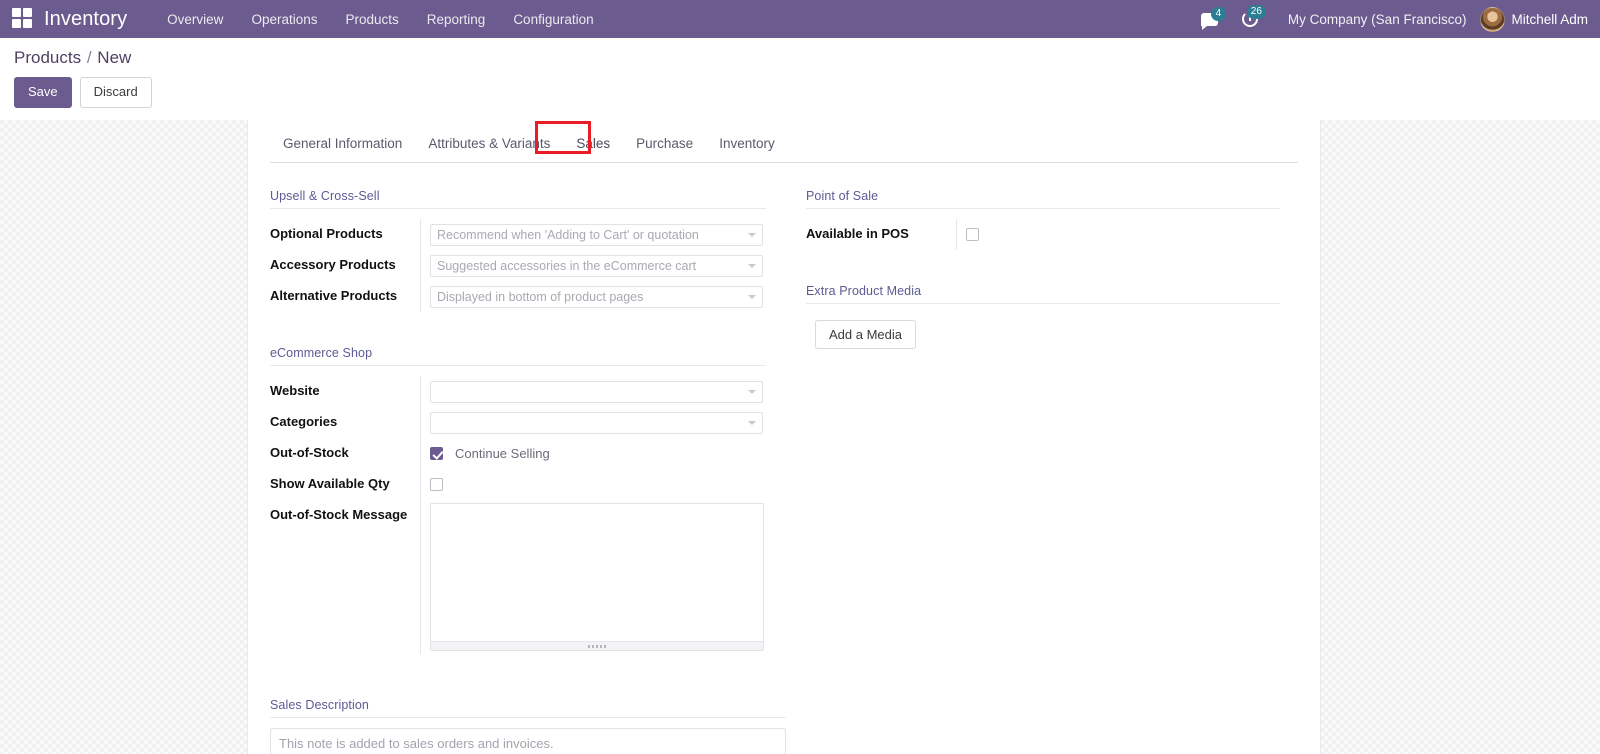 This screenshot has height=754, width=1600. What do you see at coordinates (489, 144) in the screenshot?
I see `tab-attributes-variants: Attributes & Variants` at bounding box center [489, 144].